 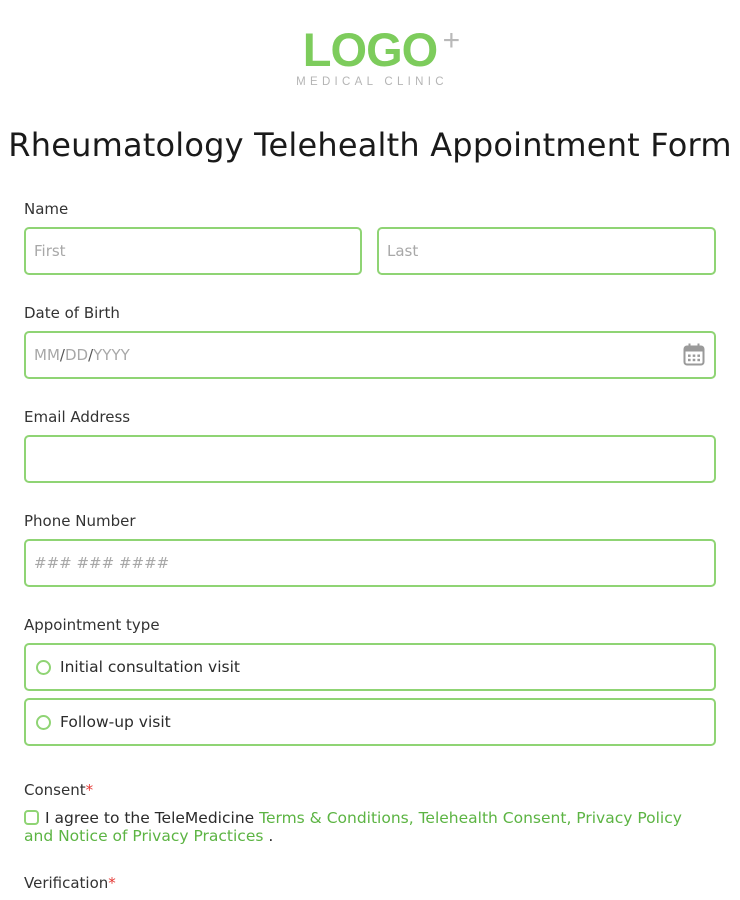 I want to click on logo-wordmark: LOGO, so click(x=370, y=49).